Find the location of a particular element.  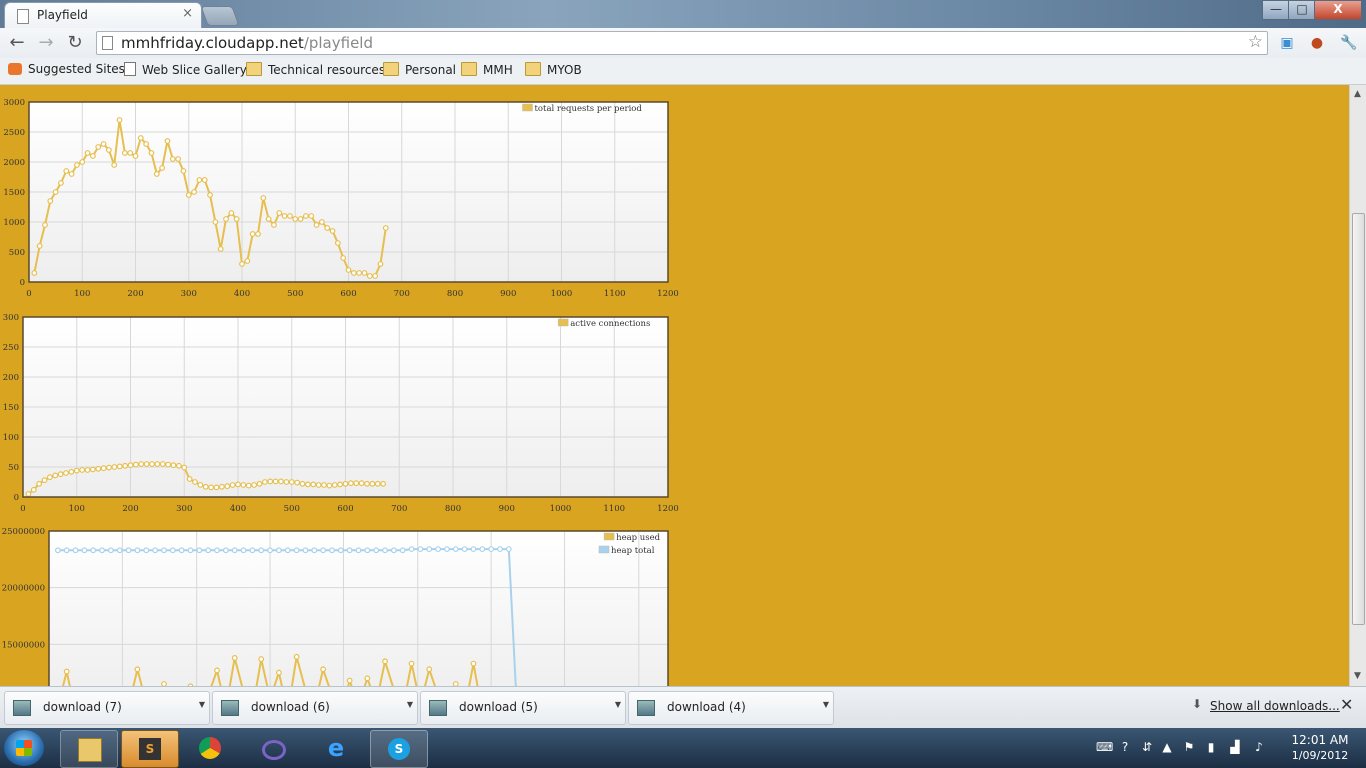

download-item: download (5) ▼ is located at coordinates (523, 708).